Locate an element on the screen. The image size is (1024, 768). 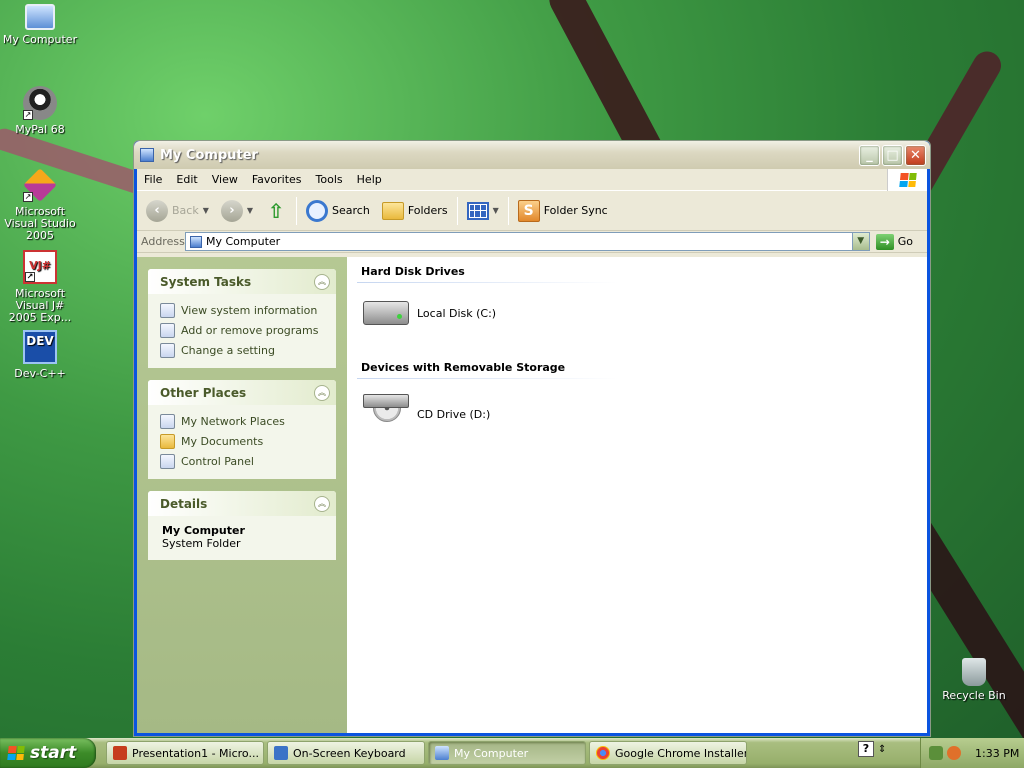
minimize-button: _ is located at coordinates (869, 155).